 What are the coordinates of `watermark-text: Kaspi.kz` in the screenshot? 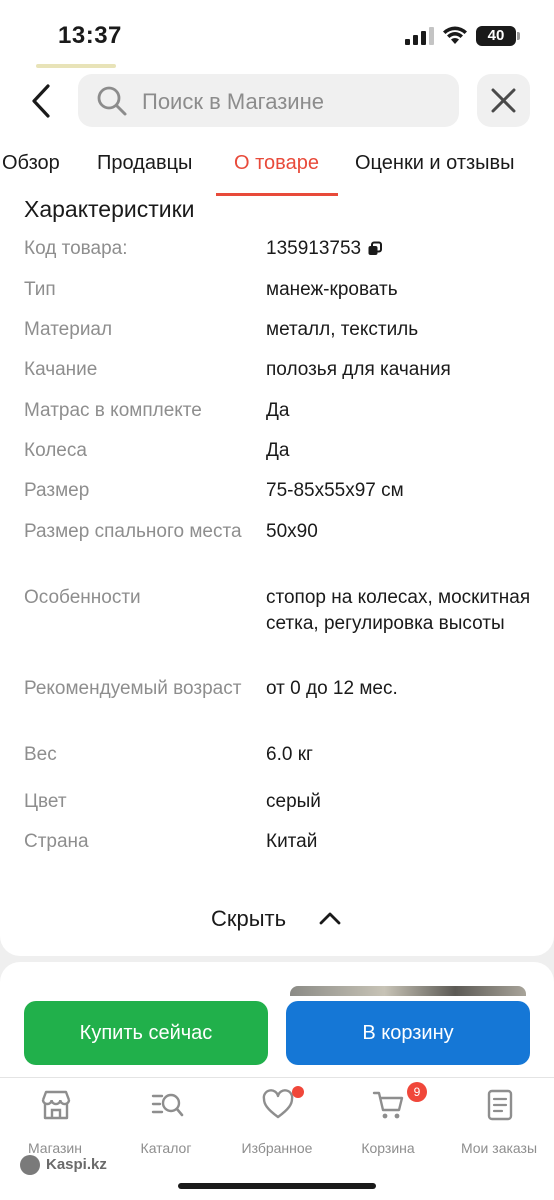 It's located at (76, 1164).